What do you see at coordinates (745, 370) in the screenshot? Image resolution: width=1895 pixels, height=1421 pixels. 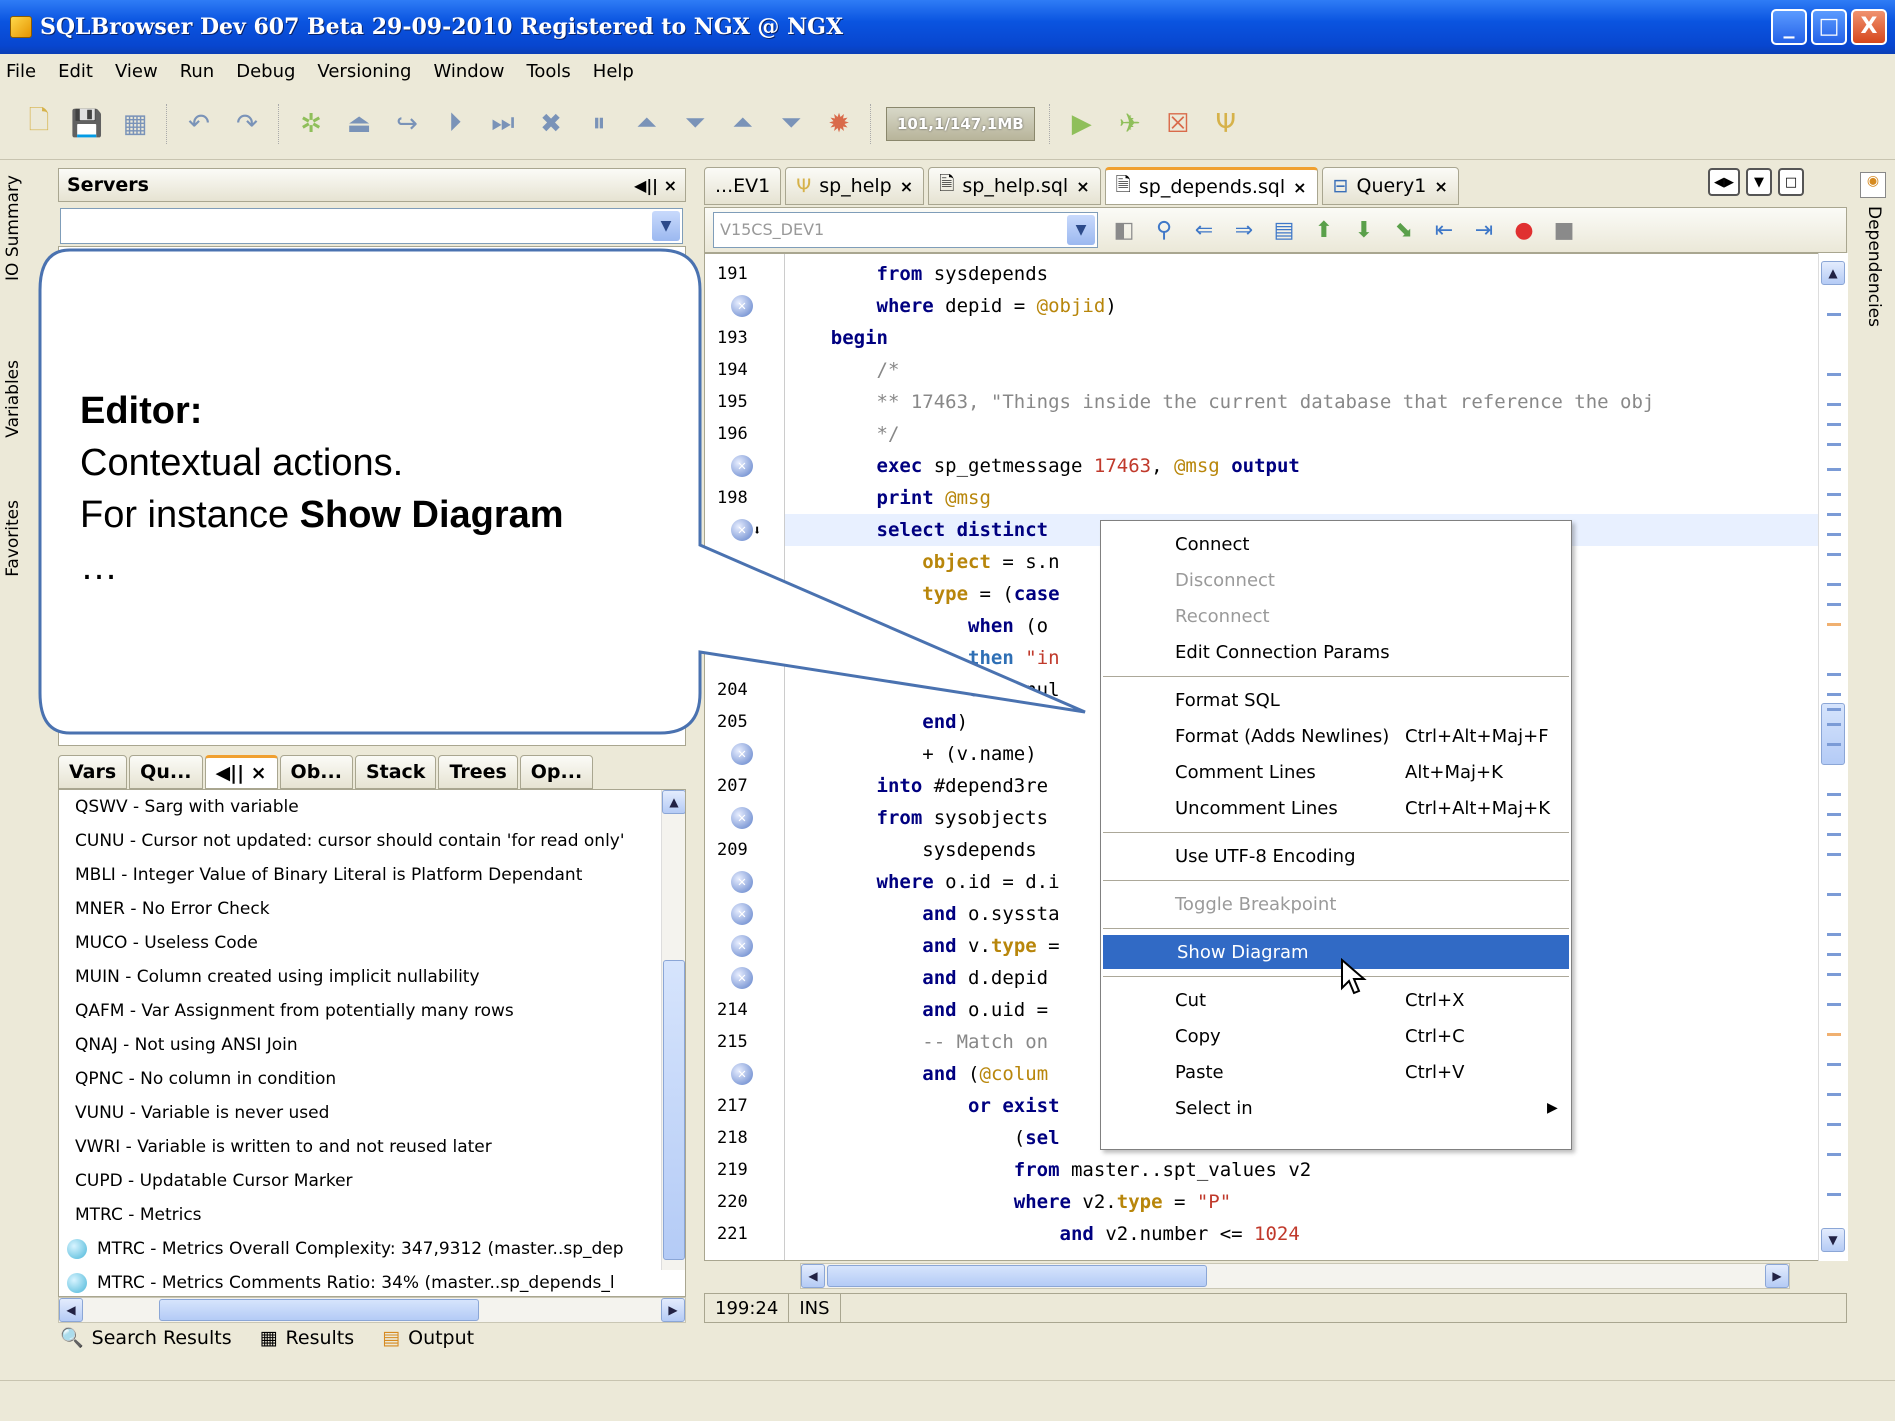 I see `line-number: 194` at bounding box center [745, 370].